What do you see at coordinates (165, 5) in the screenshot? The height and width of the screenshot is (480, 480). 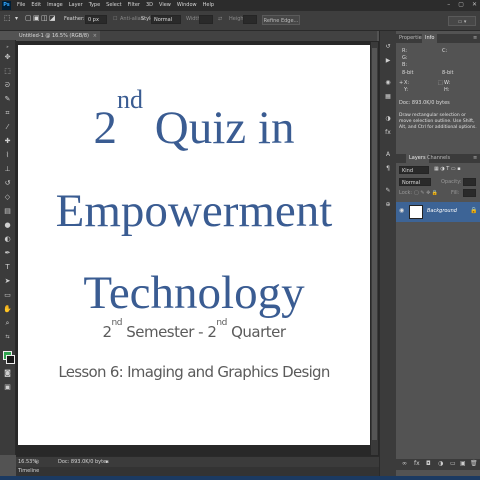 I see `menu-view: View` at bounding box center [165, 5].